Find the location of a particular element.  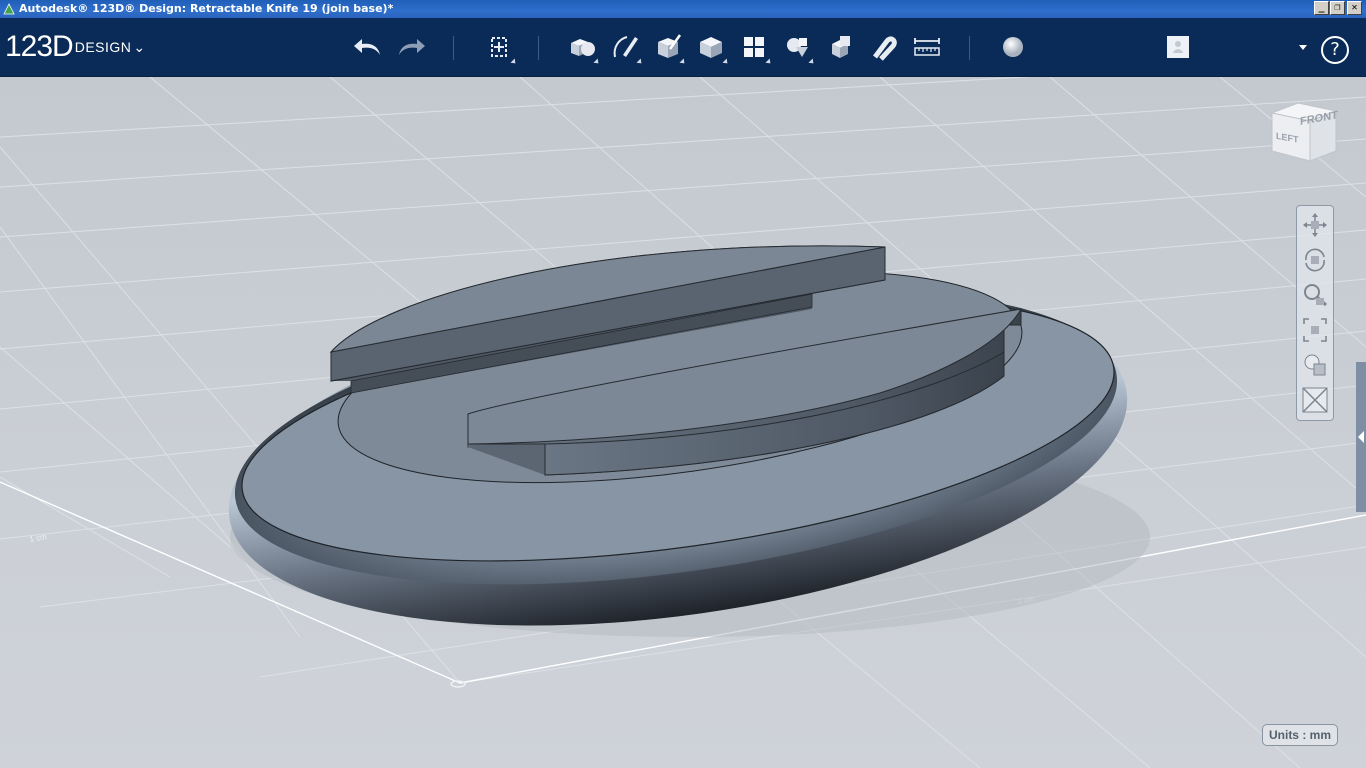

side-panel-toggle is located at coordinates (1361, 437).